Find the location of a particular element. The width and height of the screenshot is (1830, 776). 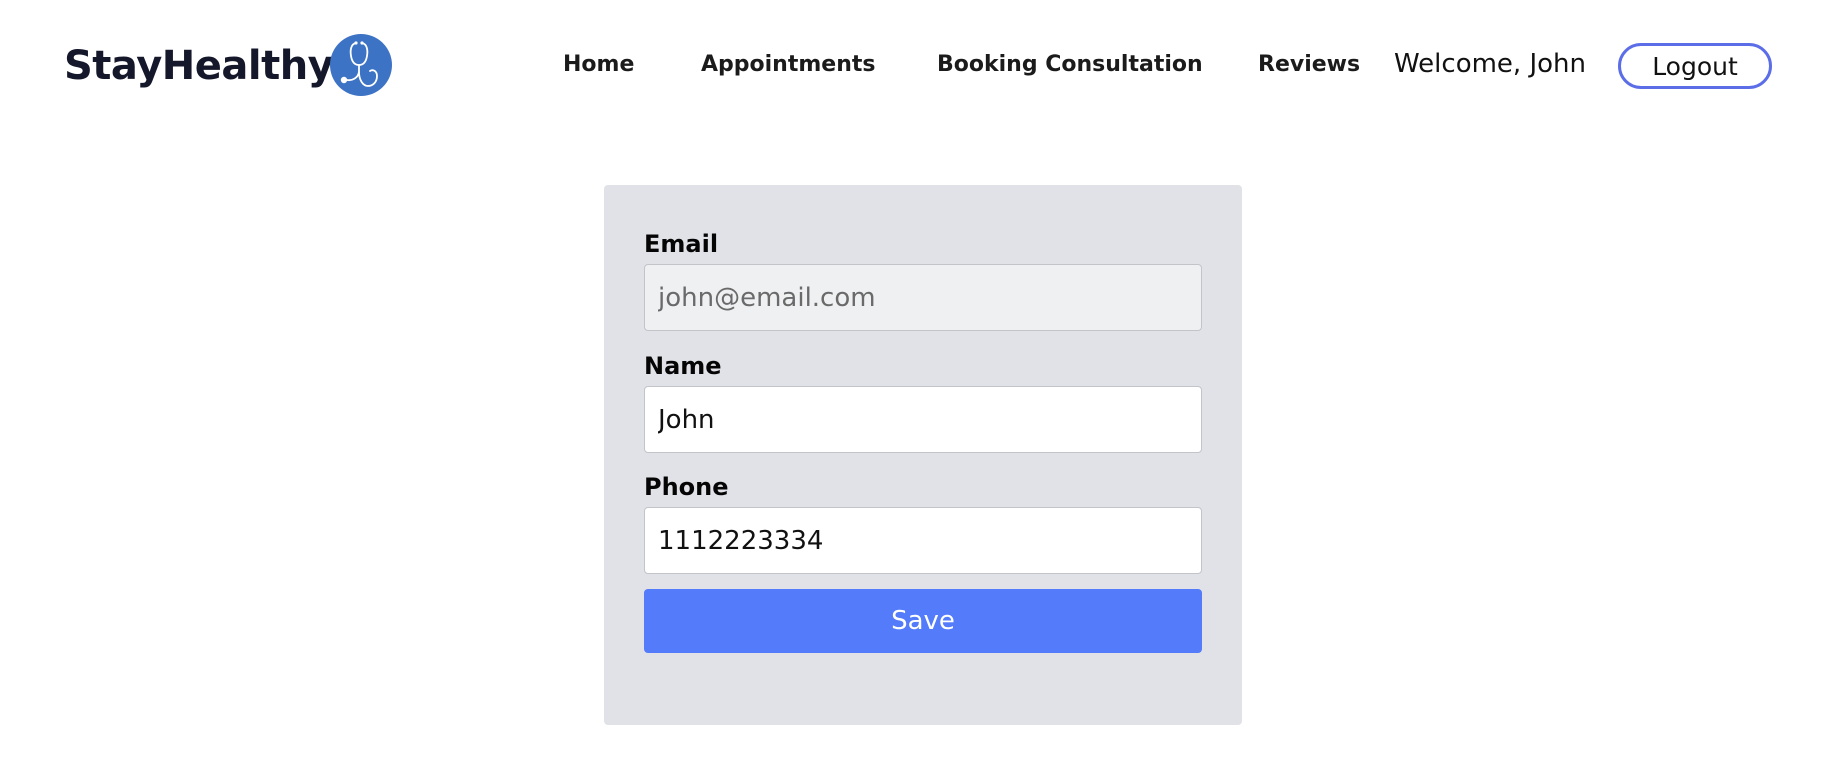

phone-label: Phone is located at coordinates (686, 487).